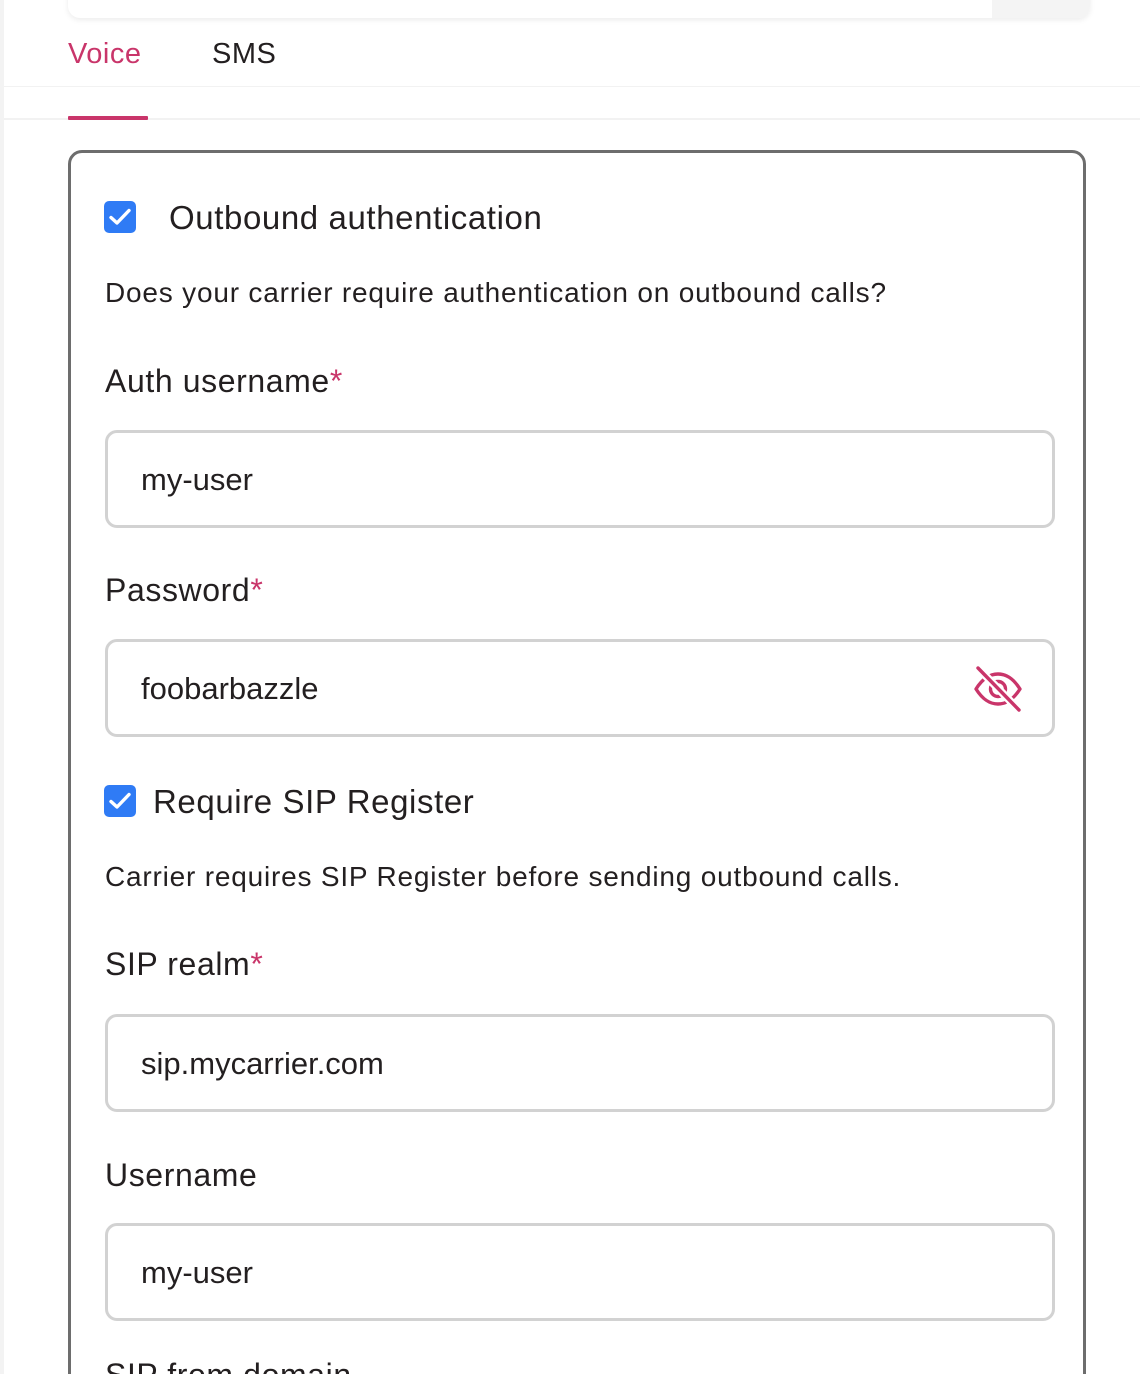  I want to click on username-label-text: Username, so click(181, 1175).